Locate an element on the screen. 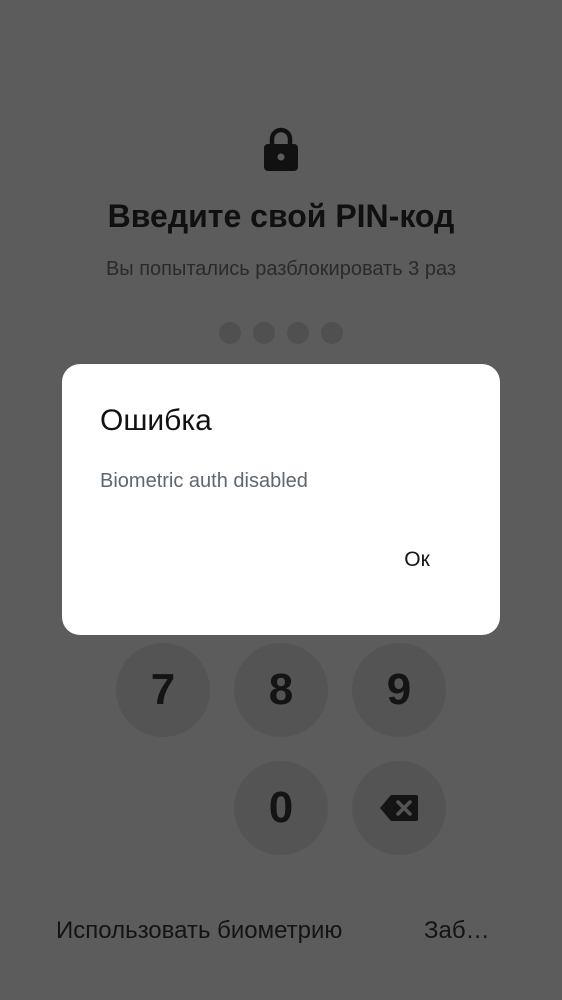  keypad-key-7: 7 is located at coordinates (163, 690).